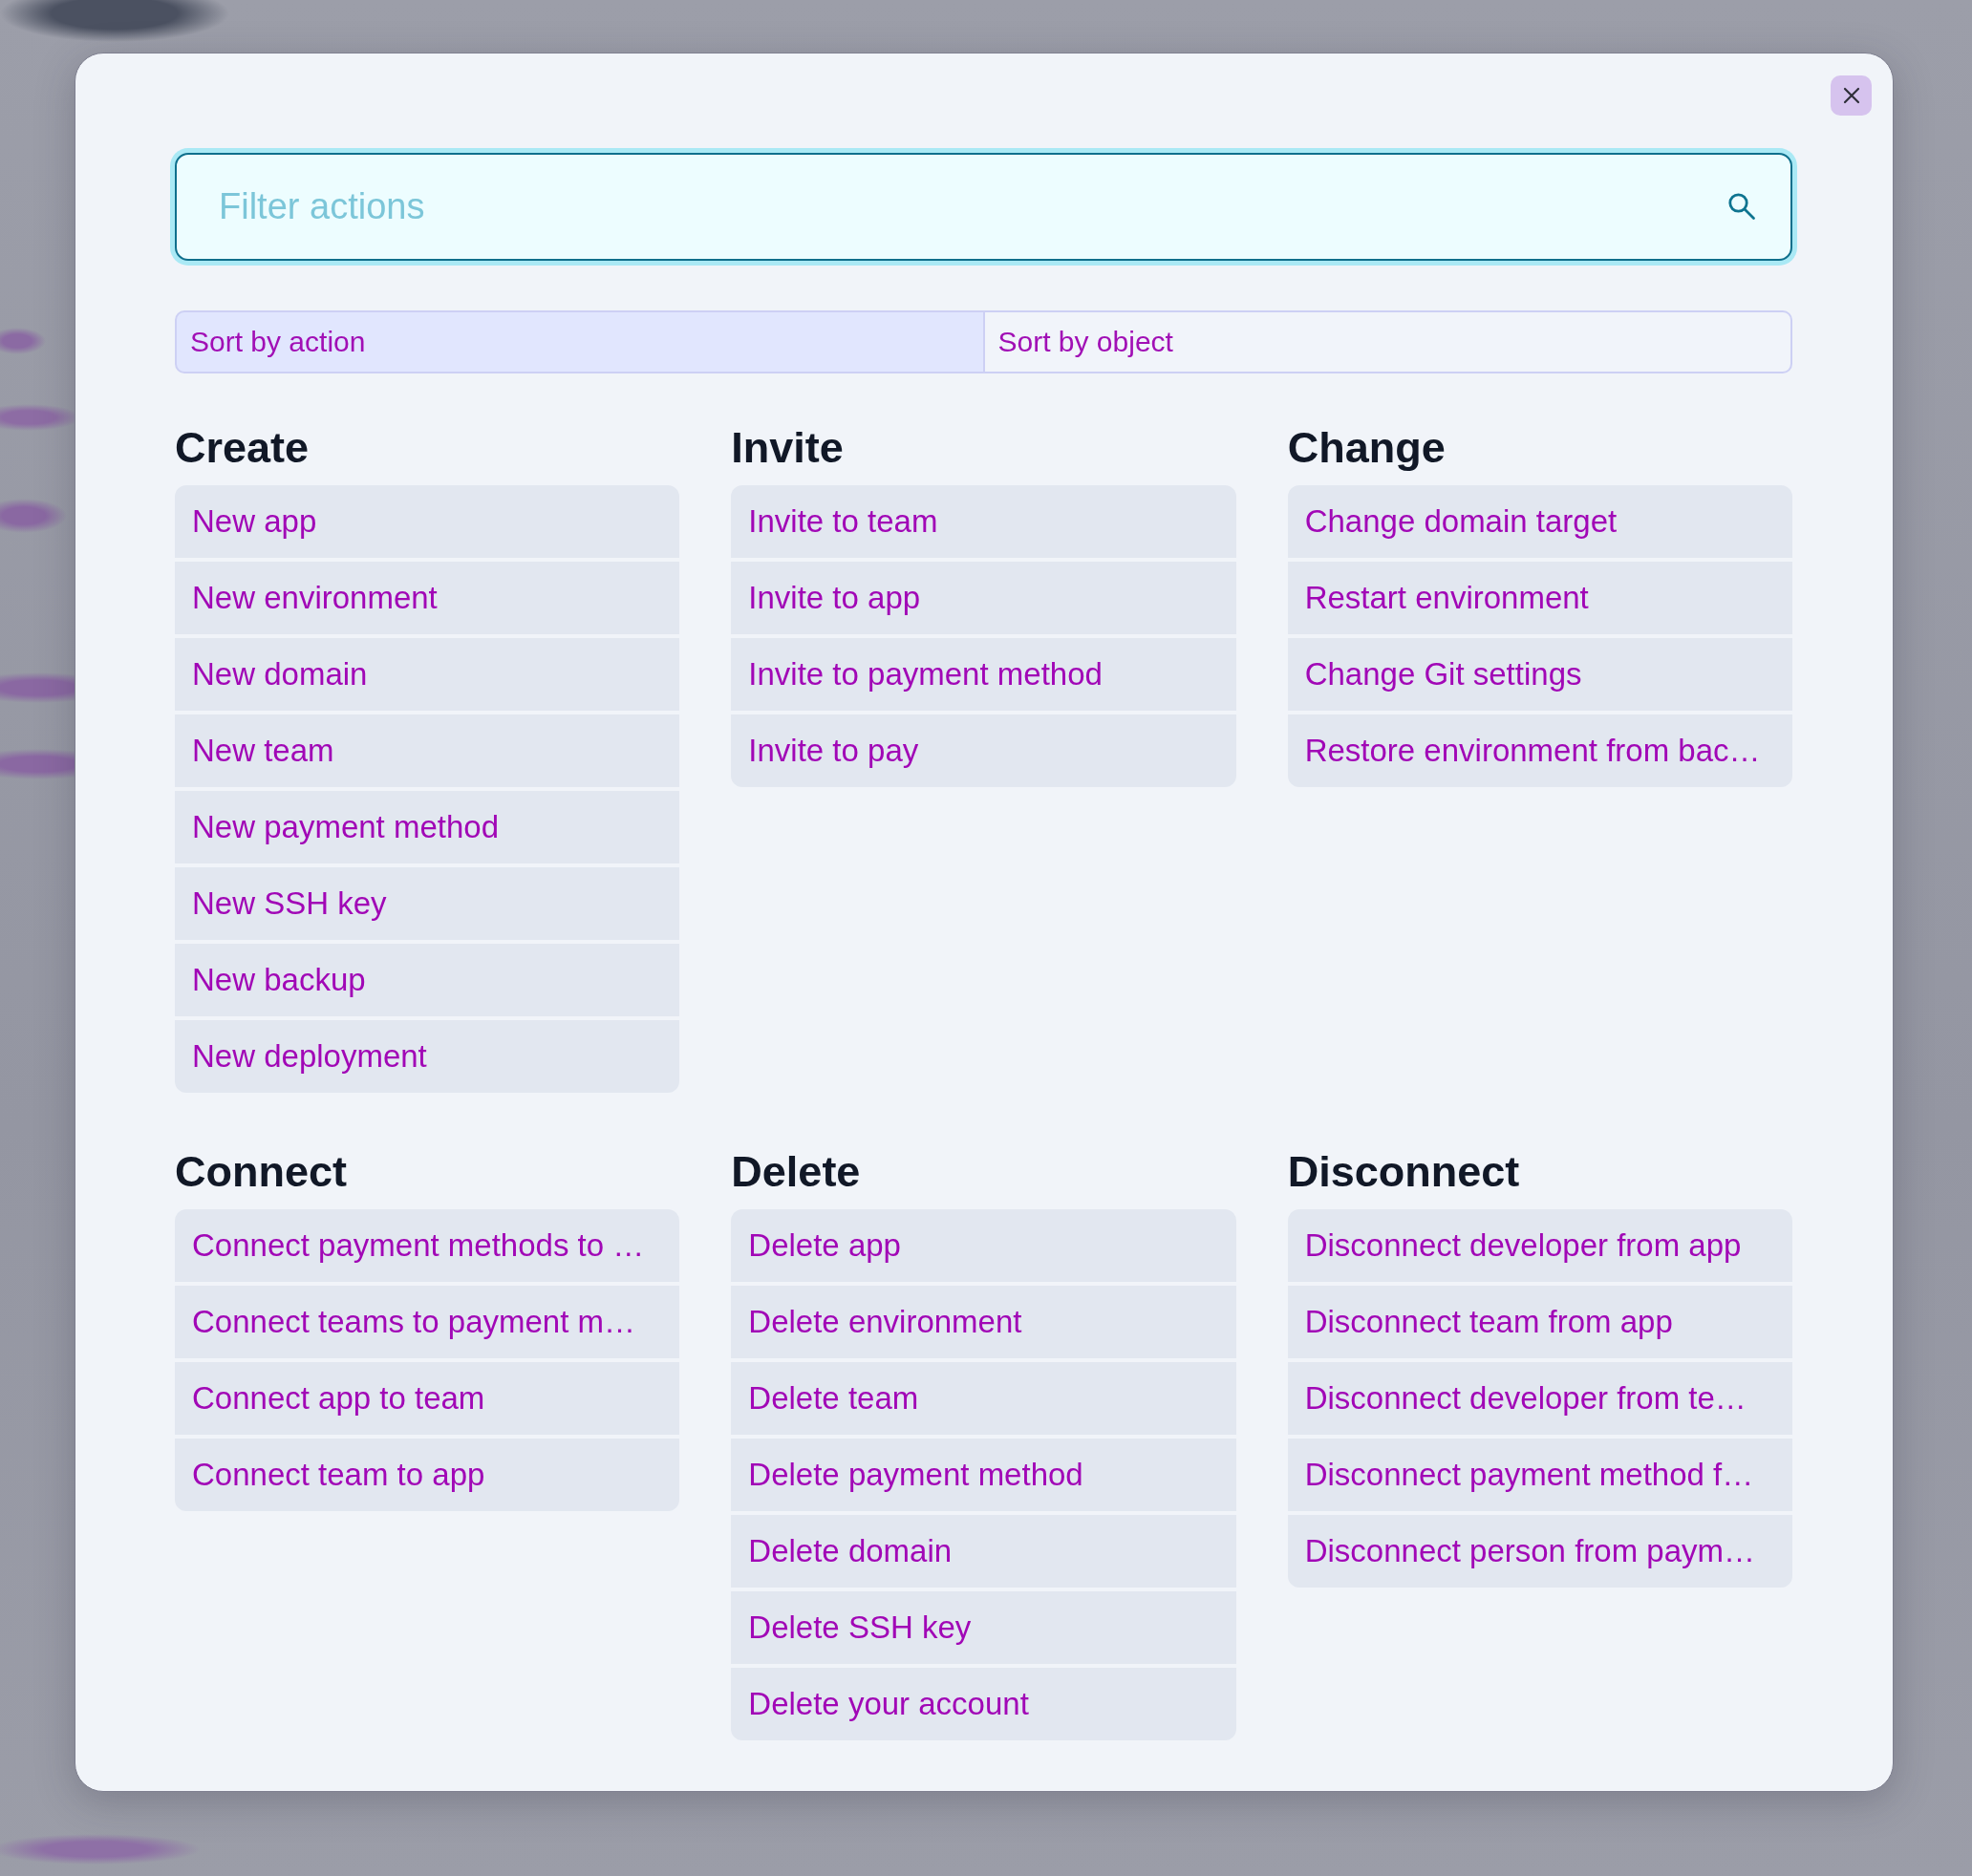 This screenshot has width=1972, height=1876. Describe the element at coordinates (984, 207) in the screenshot. I see `search-field: Filter actions` at that location.